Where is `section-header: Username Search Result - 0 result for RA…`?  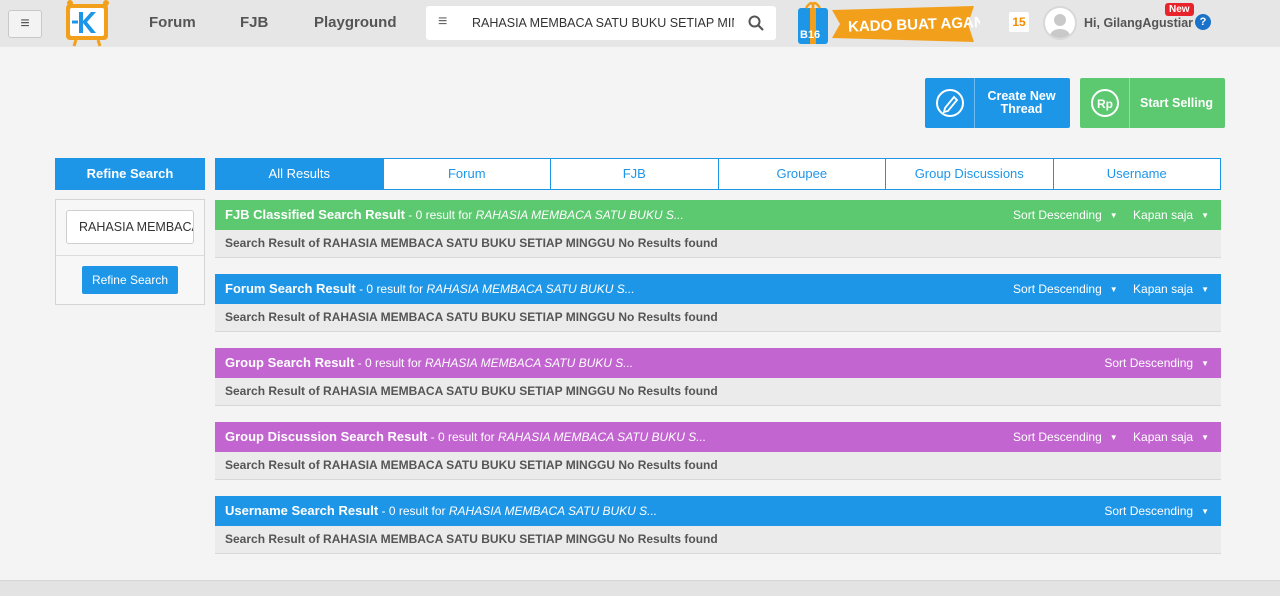
section-header: Username Search Result - 0 result for RA… is located at coordinates (718, 511).